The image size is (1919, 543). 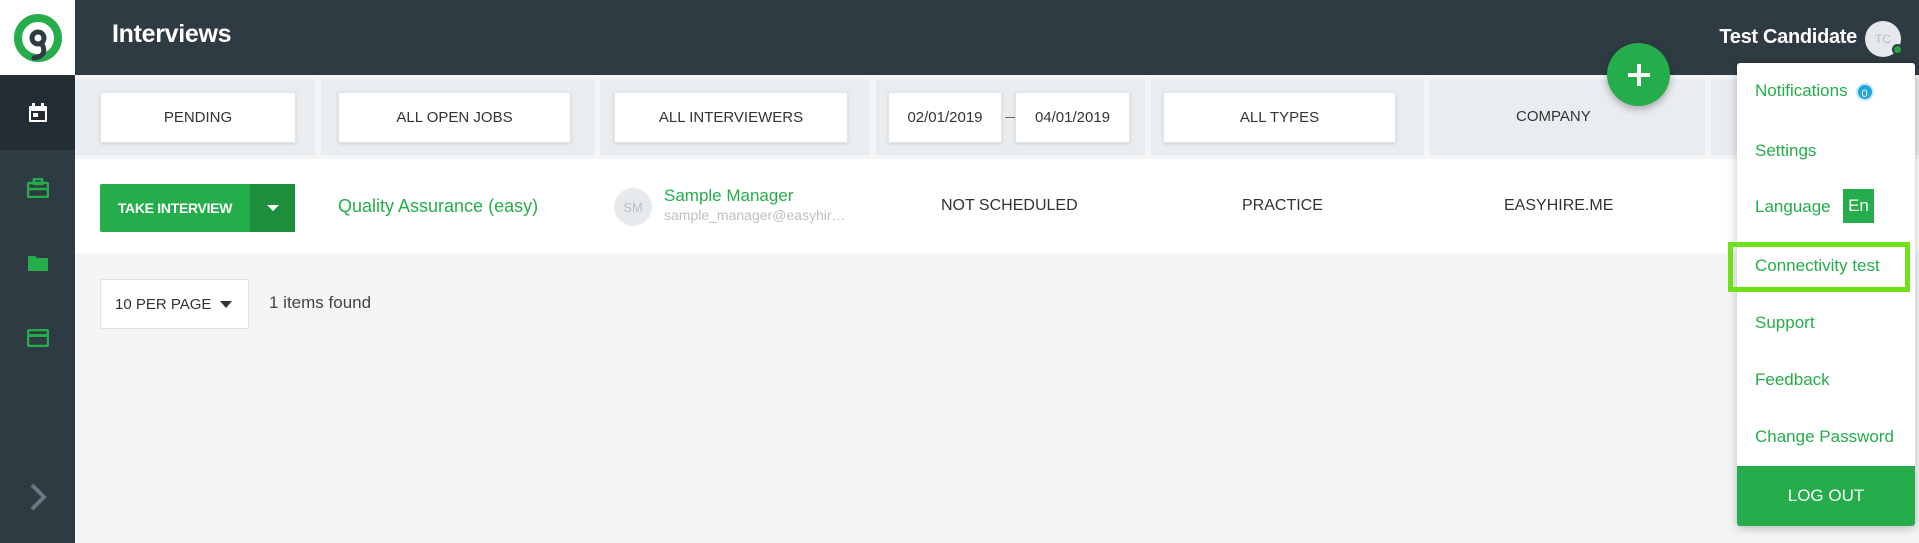 What do you see at coordinates (633, 207) in the screenshot?
I see `manager-avatar: SM` at bounding box center [633, 207].